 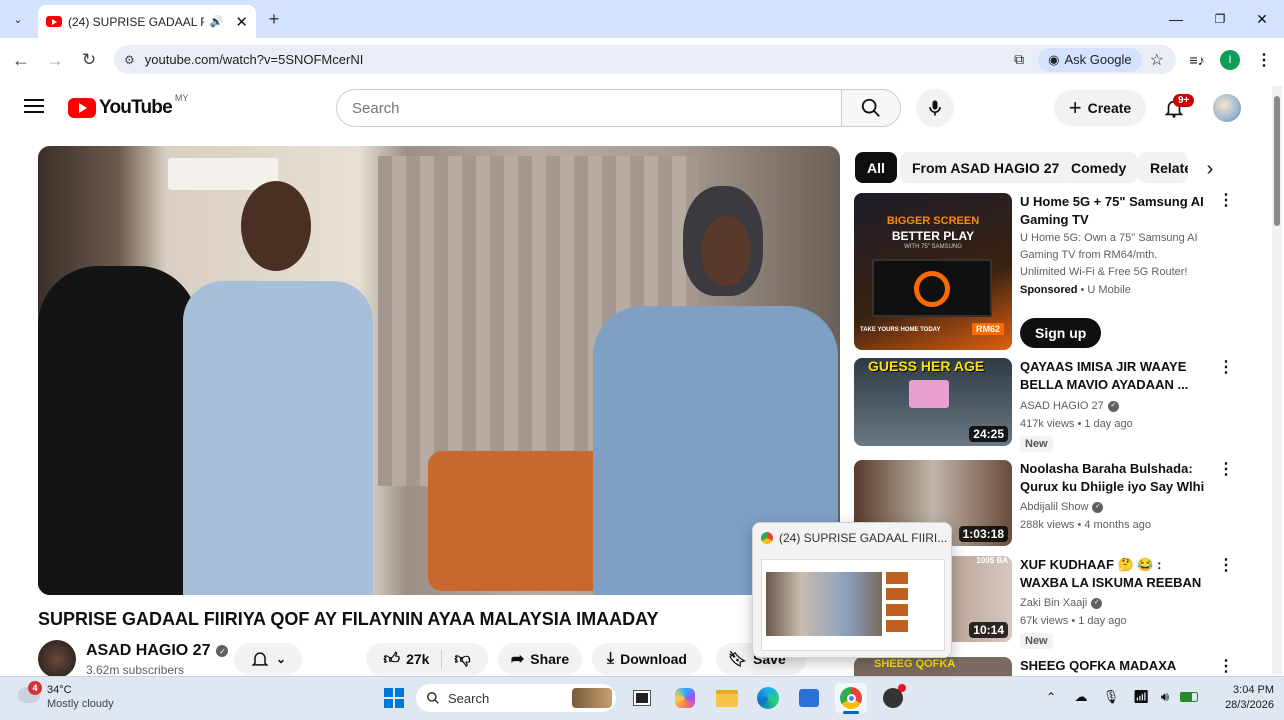 What do you see at coordinates (1051, 697) in the screenshot?
I see `show-hidden-icons-icon: ⌃` at bounding box center [1051, 697].